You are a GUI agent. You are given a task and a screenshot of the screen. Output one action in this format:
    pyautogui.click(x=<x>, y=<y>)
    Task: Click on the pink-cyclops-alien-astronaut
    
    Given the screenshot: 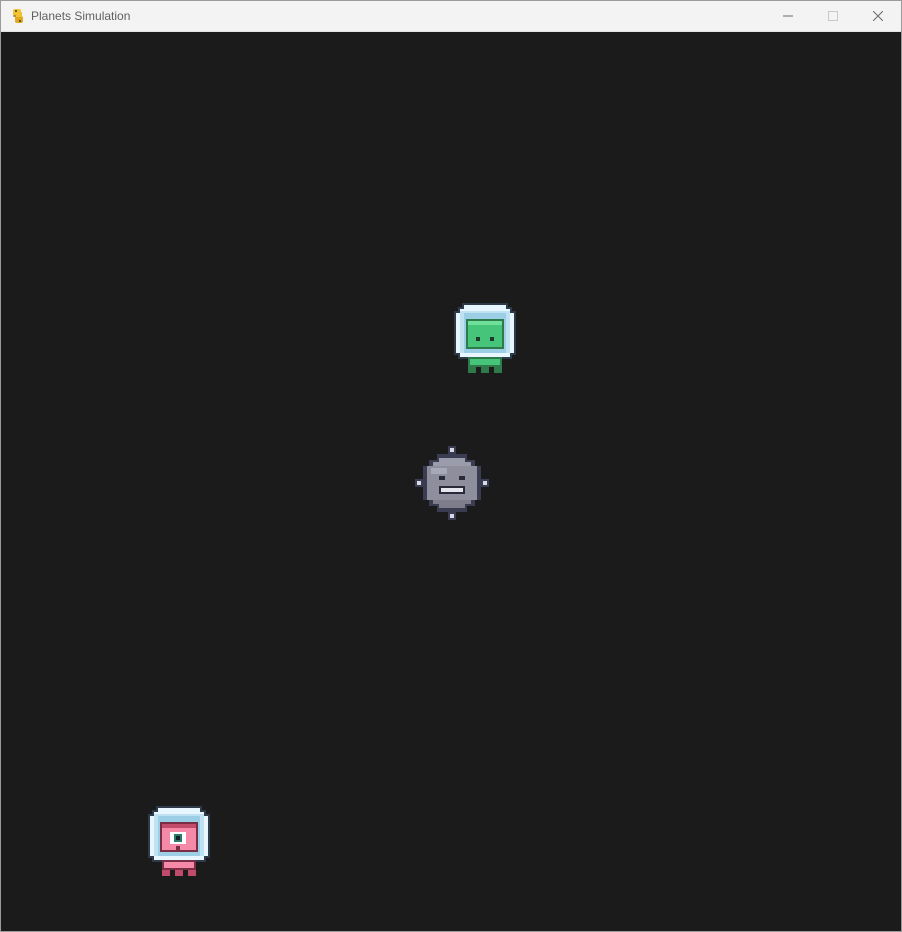 What is the action you would take?
    pyautogui.click(x=179, y=841)
    